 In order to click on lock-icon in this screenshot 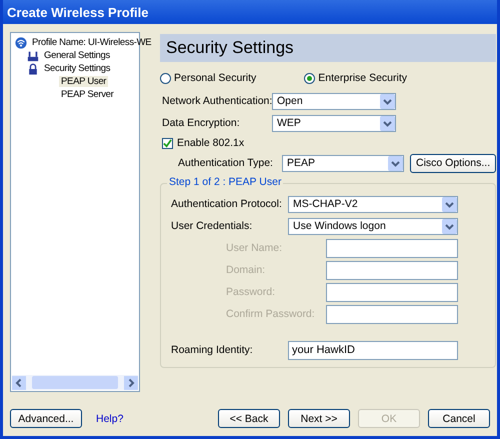, I will do `click(33, 68)`.